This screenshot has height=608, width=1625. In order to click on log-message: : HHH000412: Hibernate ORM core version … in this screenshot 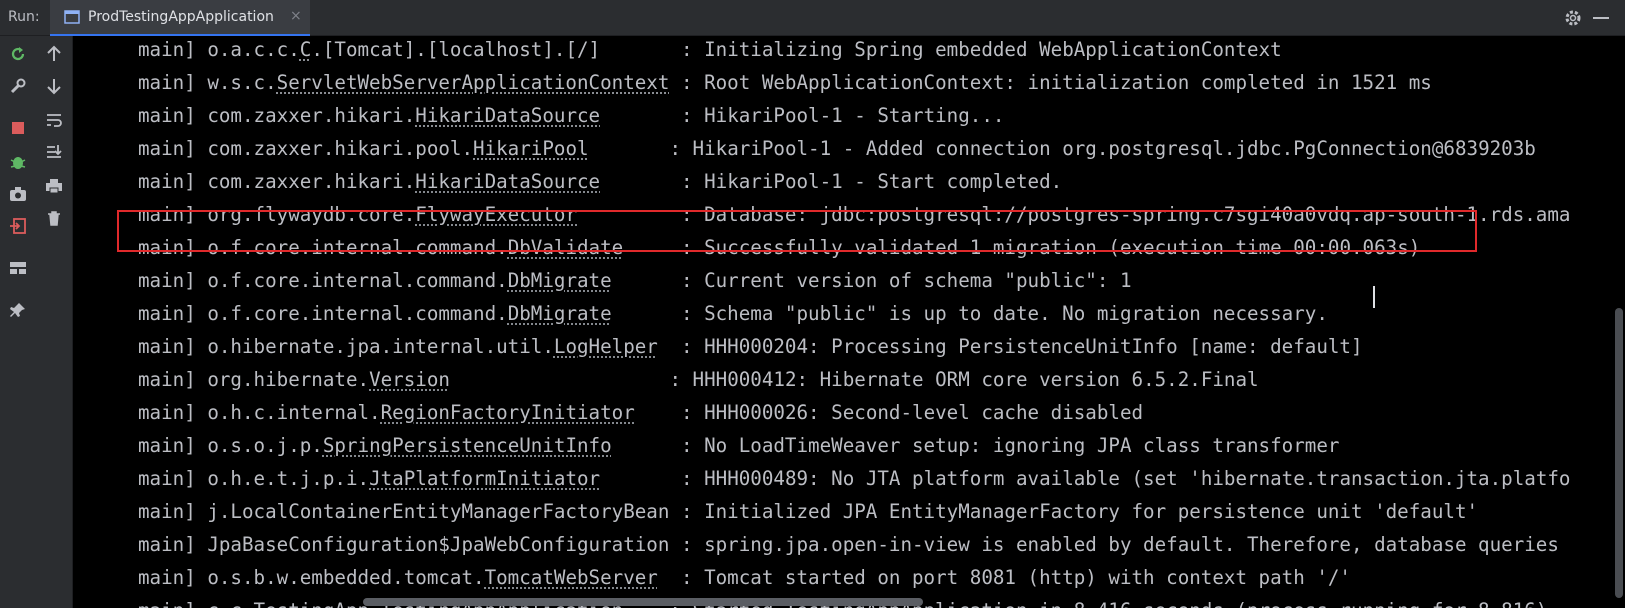, I will do `click(964, 379)`.